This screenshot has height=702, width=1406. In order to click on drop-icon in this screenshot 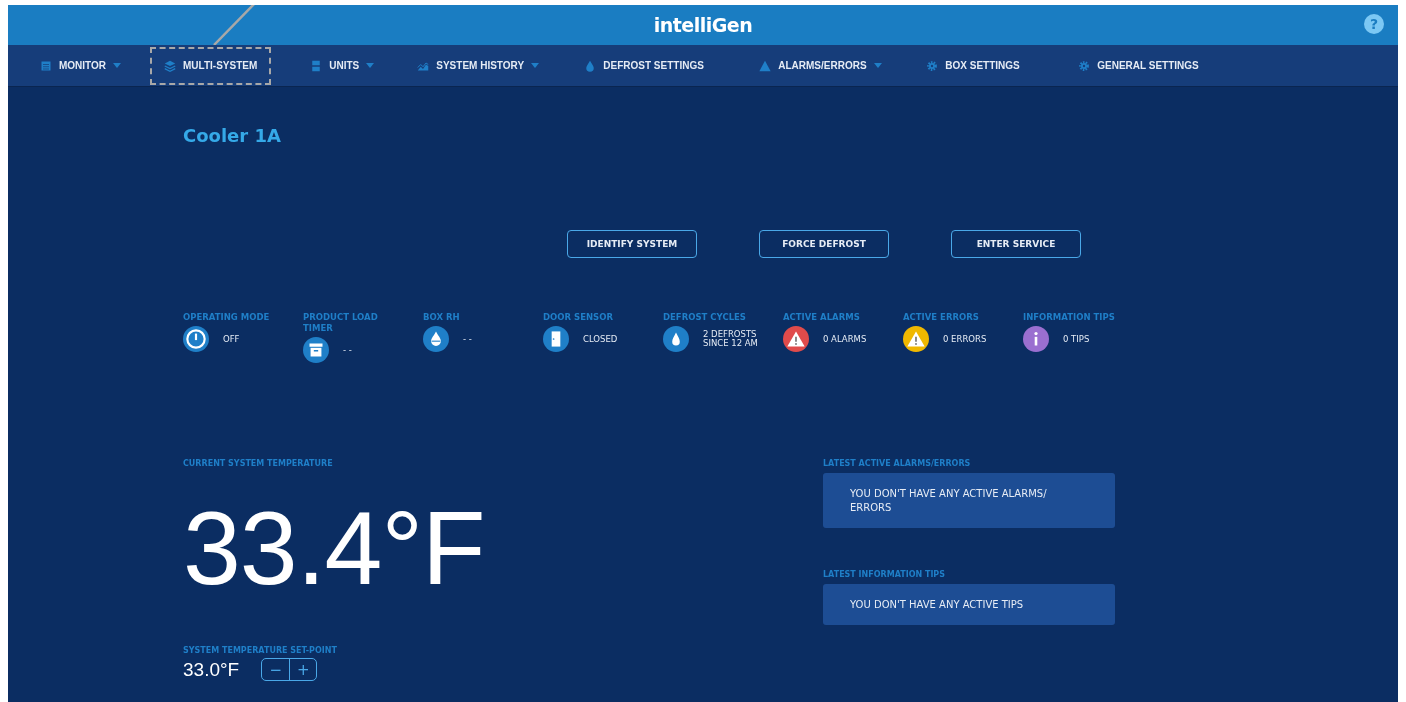, I will do `click(590, 65)`.